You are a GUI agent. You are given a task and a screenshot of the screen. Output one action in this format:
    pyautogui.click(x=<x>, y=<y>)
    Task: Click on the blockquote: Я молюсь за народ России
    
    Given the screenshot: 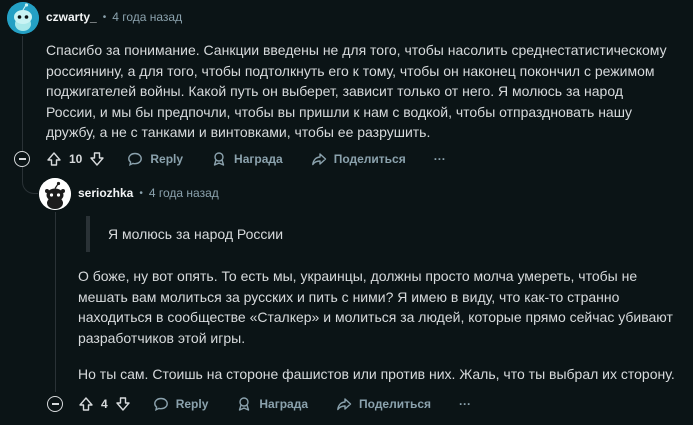 What is the action you would take?
    pyautogui.click(x=366, y=234)
    